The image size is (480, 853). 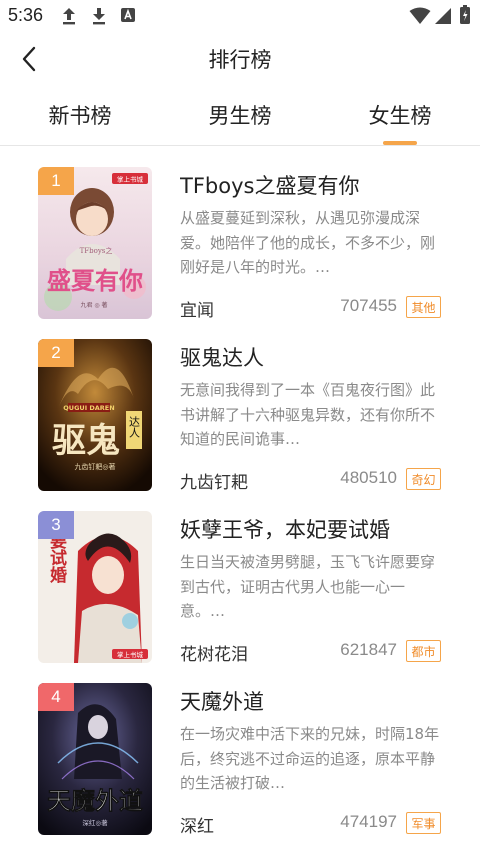 I want to click on rank-badge: 1, so click(x=56, y=181).